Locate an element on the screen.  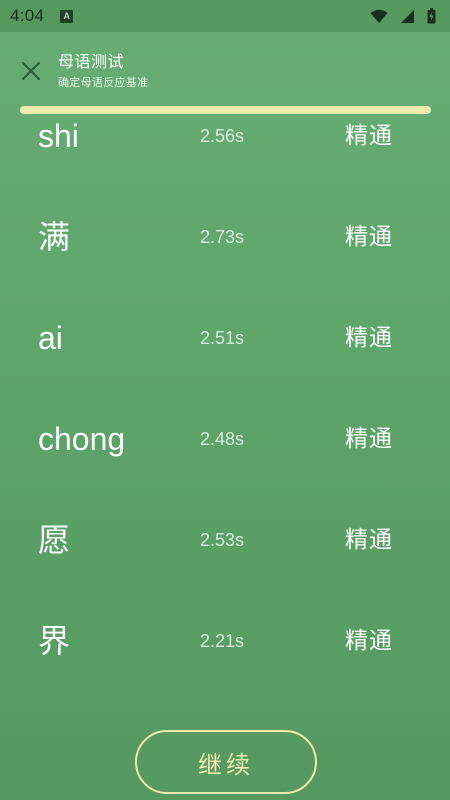
result-word: chong is located at coordinates (82, 439).